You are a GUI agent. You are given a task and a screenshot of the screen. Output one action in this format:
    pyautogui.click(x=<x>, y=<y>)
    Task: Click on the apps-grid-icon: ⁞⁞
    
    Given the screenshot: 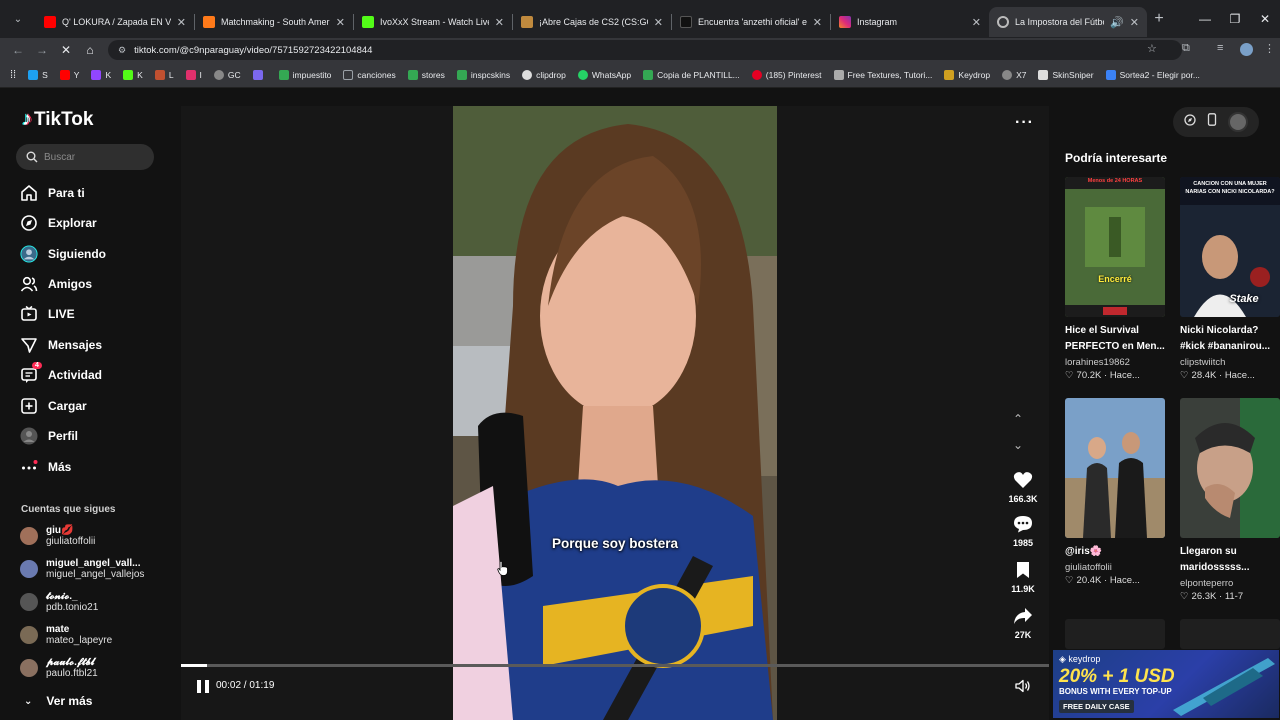 What is the action you would take?
    pyautogui.click(x=13, y=75)
    